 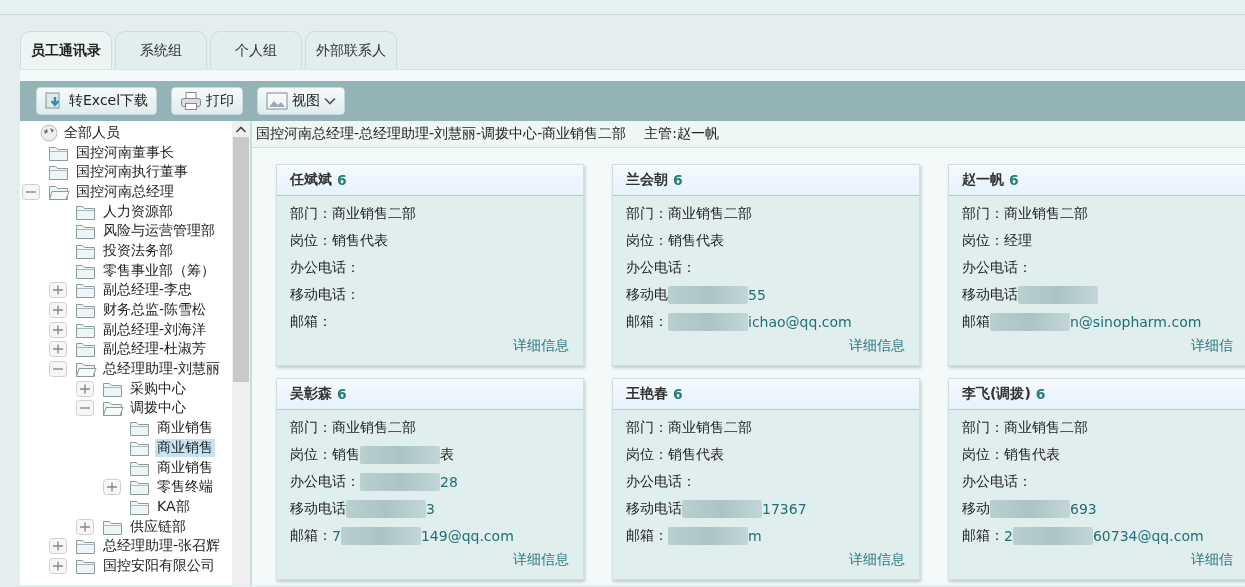 What do you see at coordinates (997, 240) in the screenshot?
I see `field-label: 岗位：经理` at bounding box center [997, 240].